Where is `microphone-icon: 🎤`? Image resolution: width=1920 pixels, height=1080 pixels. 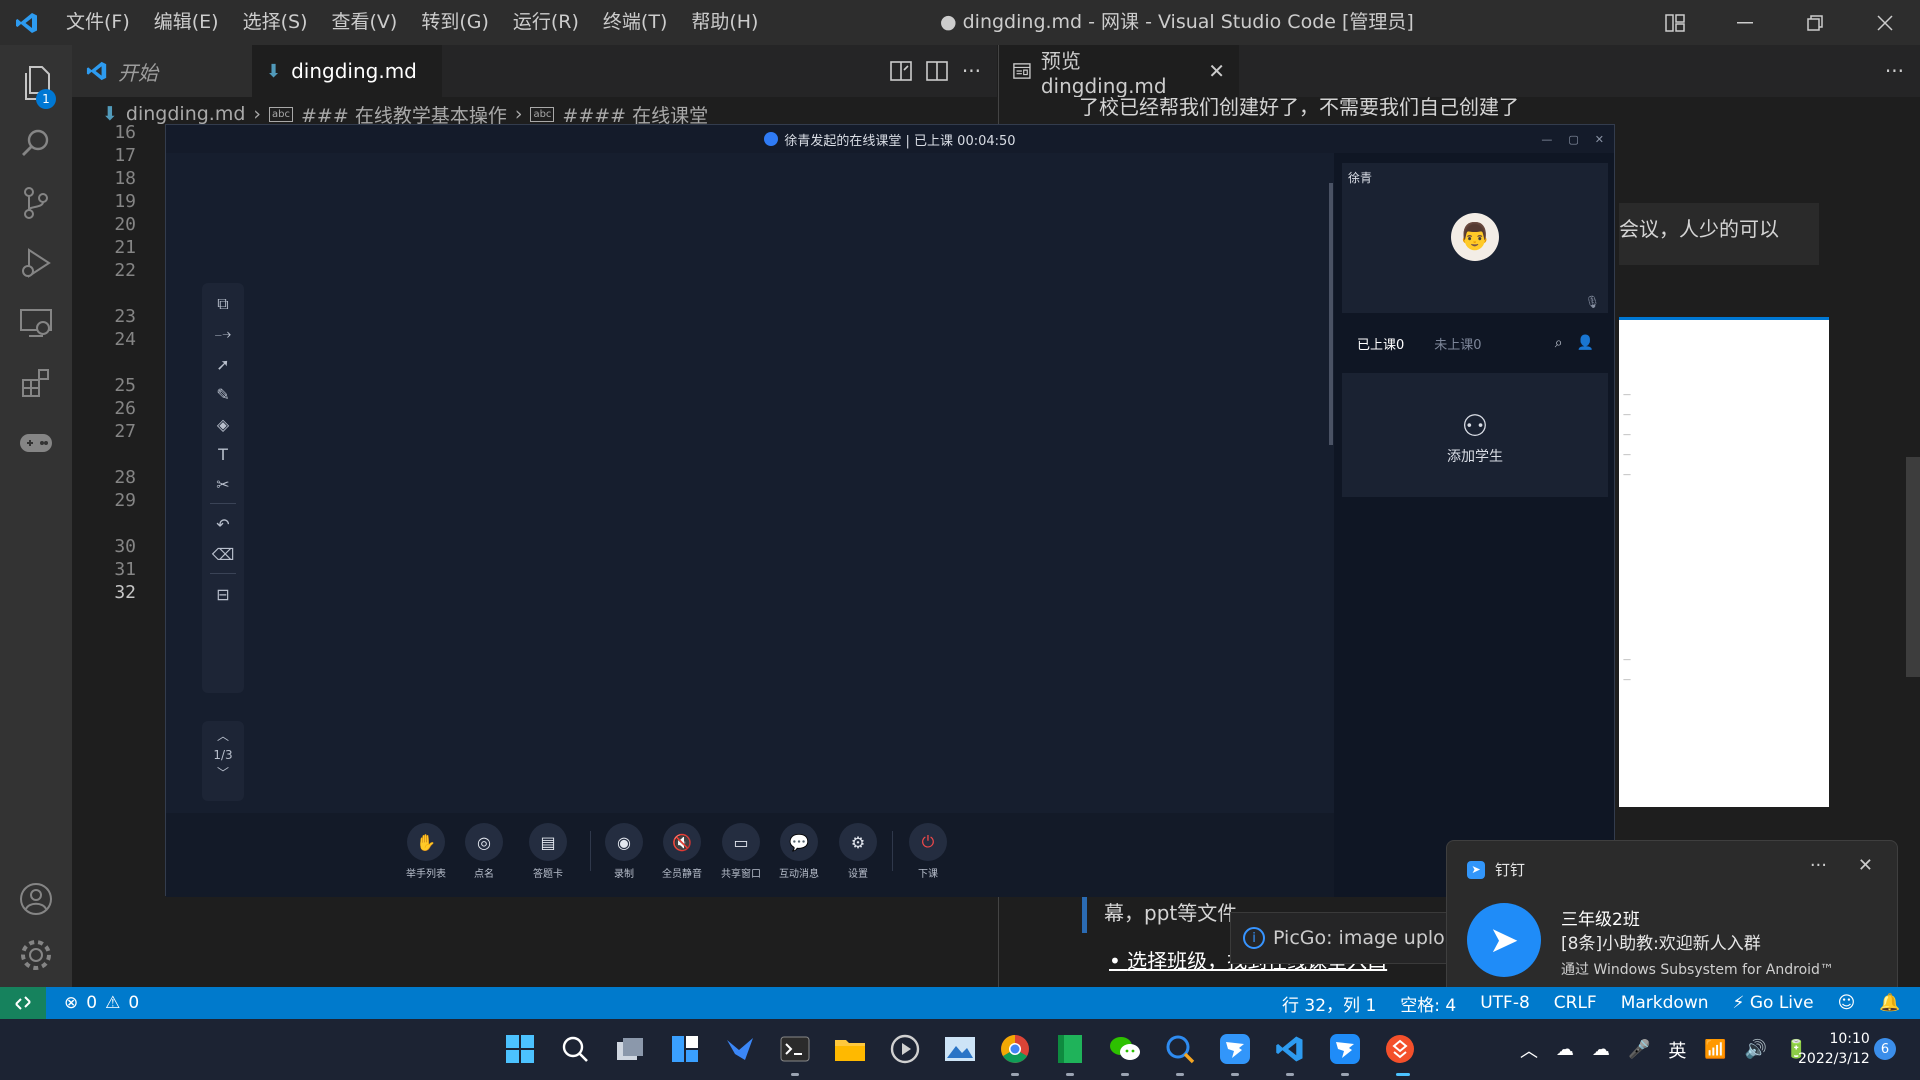
microphone-icon: 🎤 is located at coordinates (1639, 1049).